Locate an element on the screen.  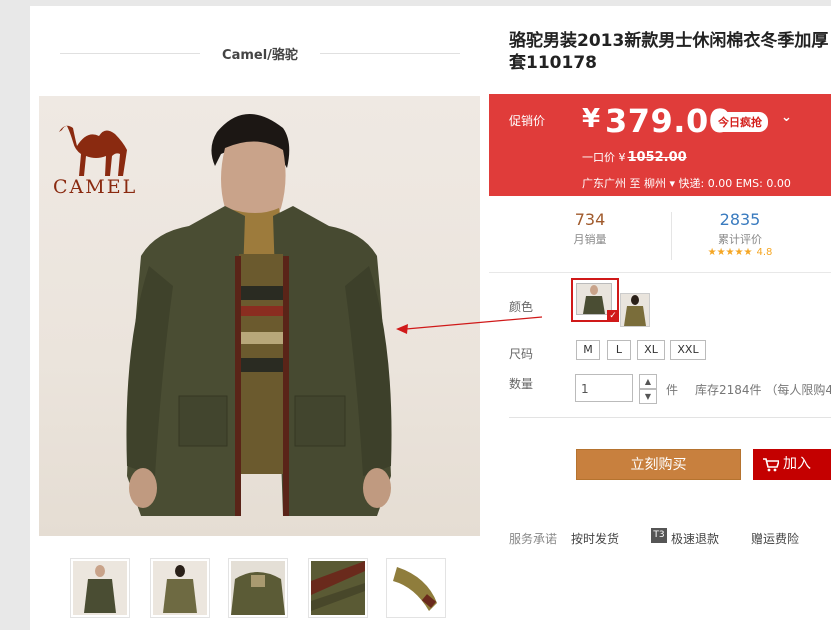
shipping-info: 广东广州 至 柳州 ▾ 快递: 0.00 EMS: 0.00 is located at coordinates (686, 183).